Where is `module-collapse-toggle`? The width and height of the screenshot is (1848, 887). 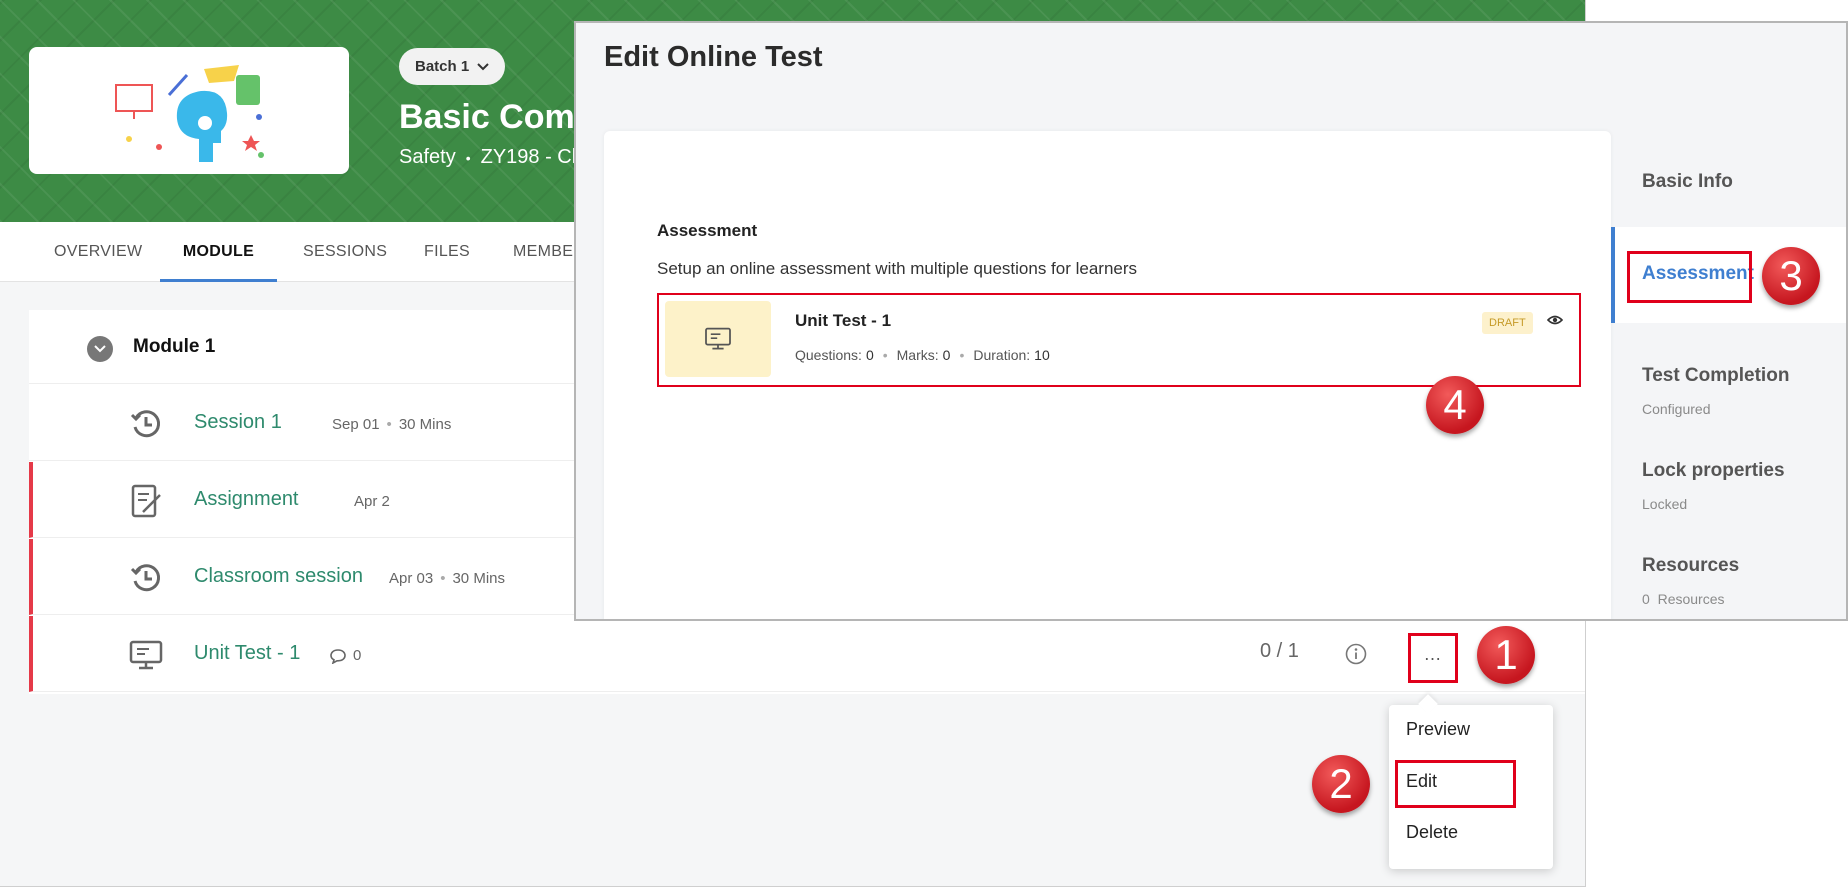 module-collapse-toggle is located at coordinates (100, 349).